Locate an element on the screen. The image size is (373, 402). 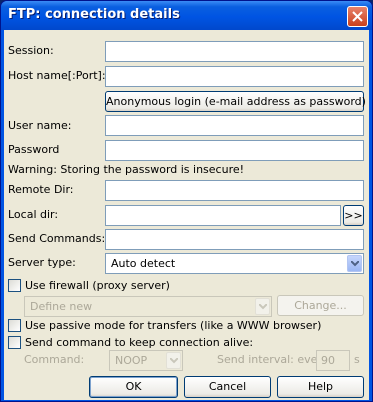
password-label: Password is located at coordinates (34, 149).